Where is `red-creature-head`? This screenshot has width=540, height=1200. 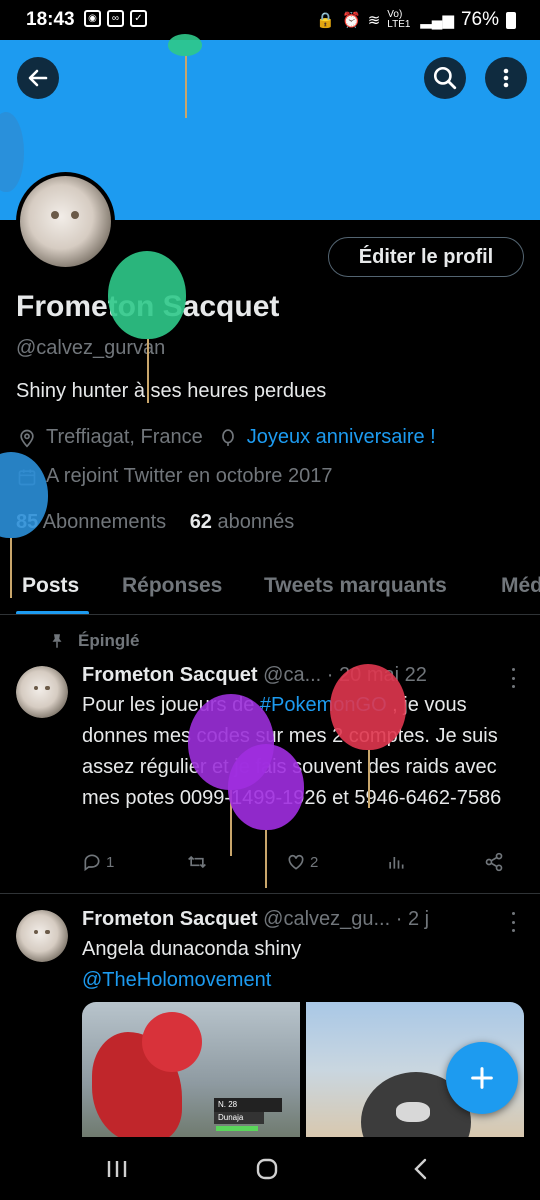 red-creature-head is located at coordinates (172, 1042).